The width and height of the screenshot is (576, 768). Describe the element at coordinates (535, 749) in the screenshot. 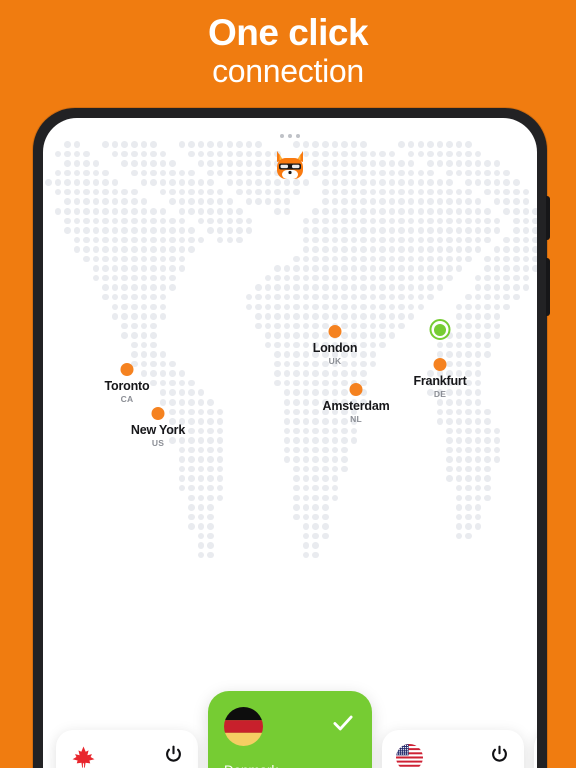

I see `server-card-quebec: CanadaQuebec` at that location.